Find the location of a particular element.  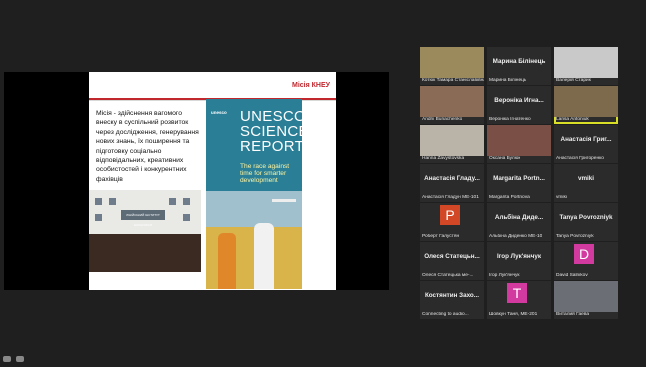

participant-avatar: T is located at coordinates (517, 293).